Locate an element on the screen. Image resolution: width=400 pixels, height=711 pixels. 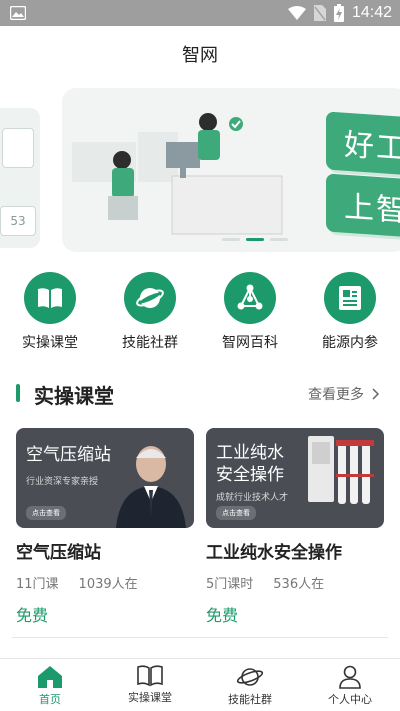
quick-nav-skill-community: 技能社群 is located at coordinates (150, 317).